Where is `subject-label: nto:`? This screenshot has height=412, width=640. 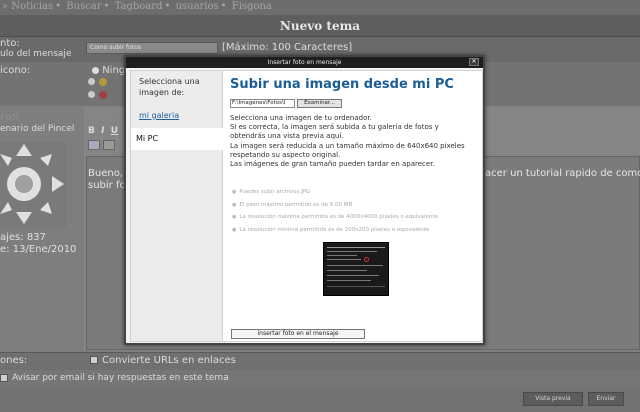
subject-label: nto: is located at coordinates (10, 43).